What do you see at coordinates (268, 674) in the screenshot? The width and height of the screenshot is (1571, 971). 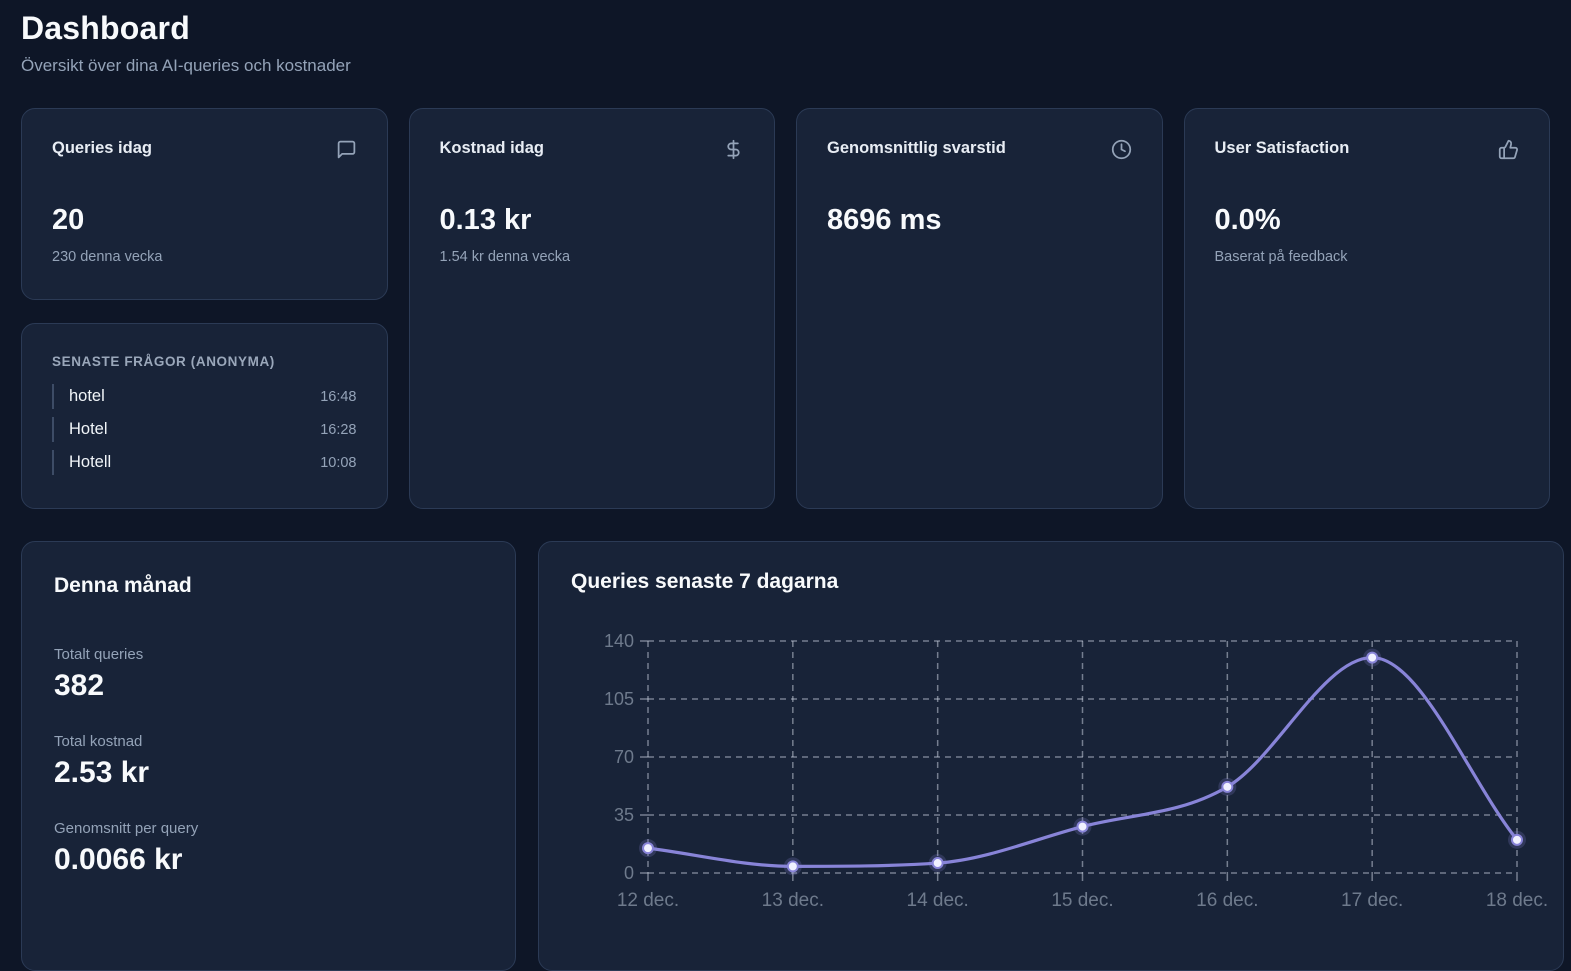 I see `month-stat: Totalt queries 382` at bounding box center [268, 674].